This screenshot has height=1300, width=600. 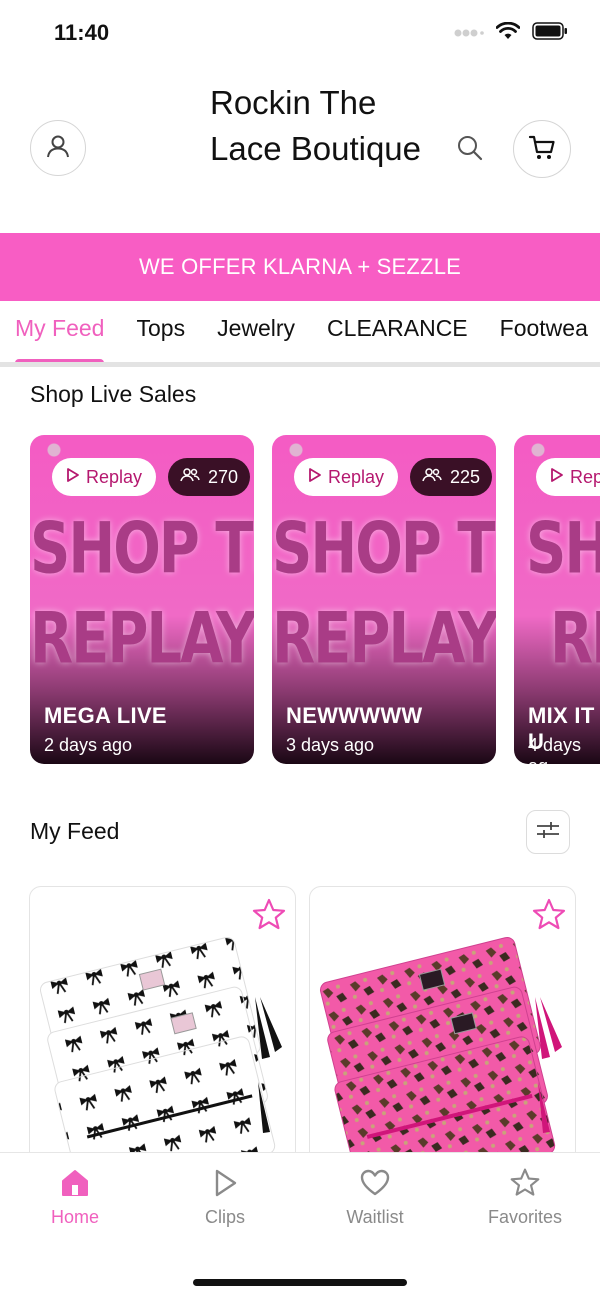 I want to click on nav-label: Waitlist, so click(x=375, y=1217).